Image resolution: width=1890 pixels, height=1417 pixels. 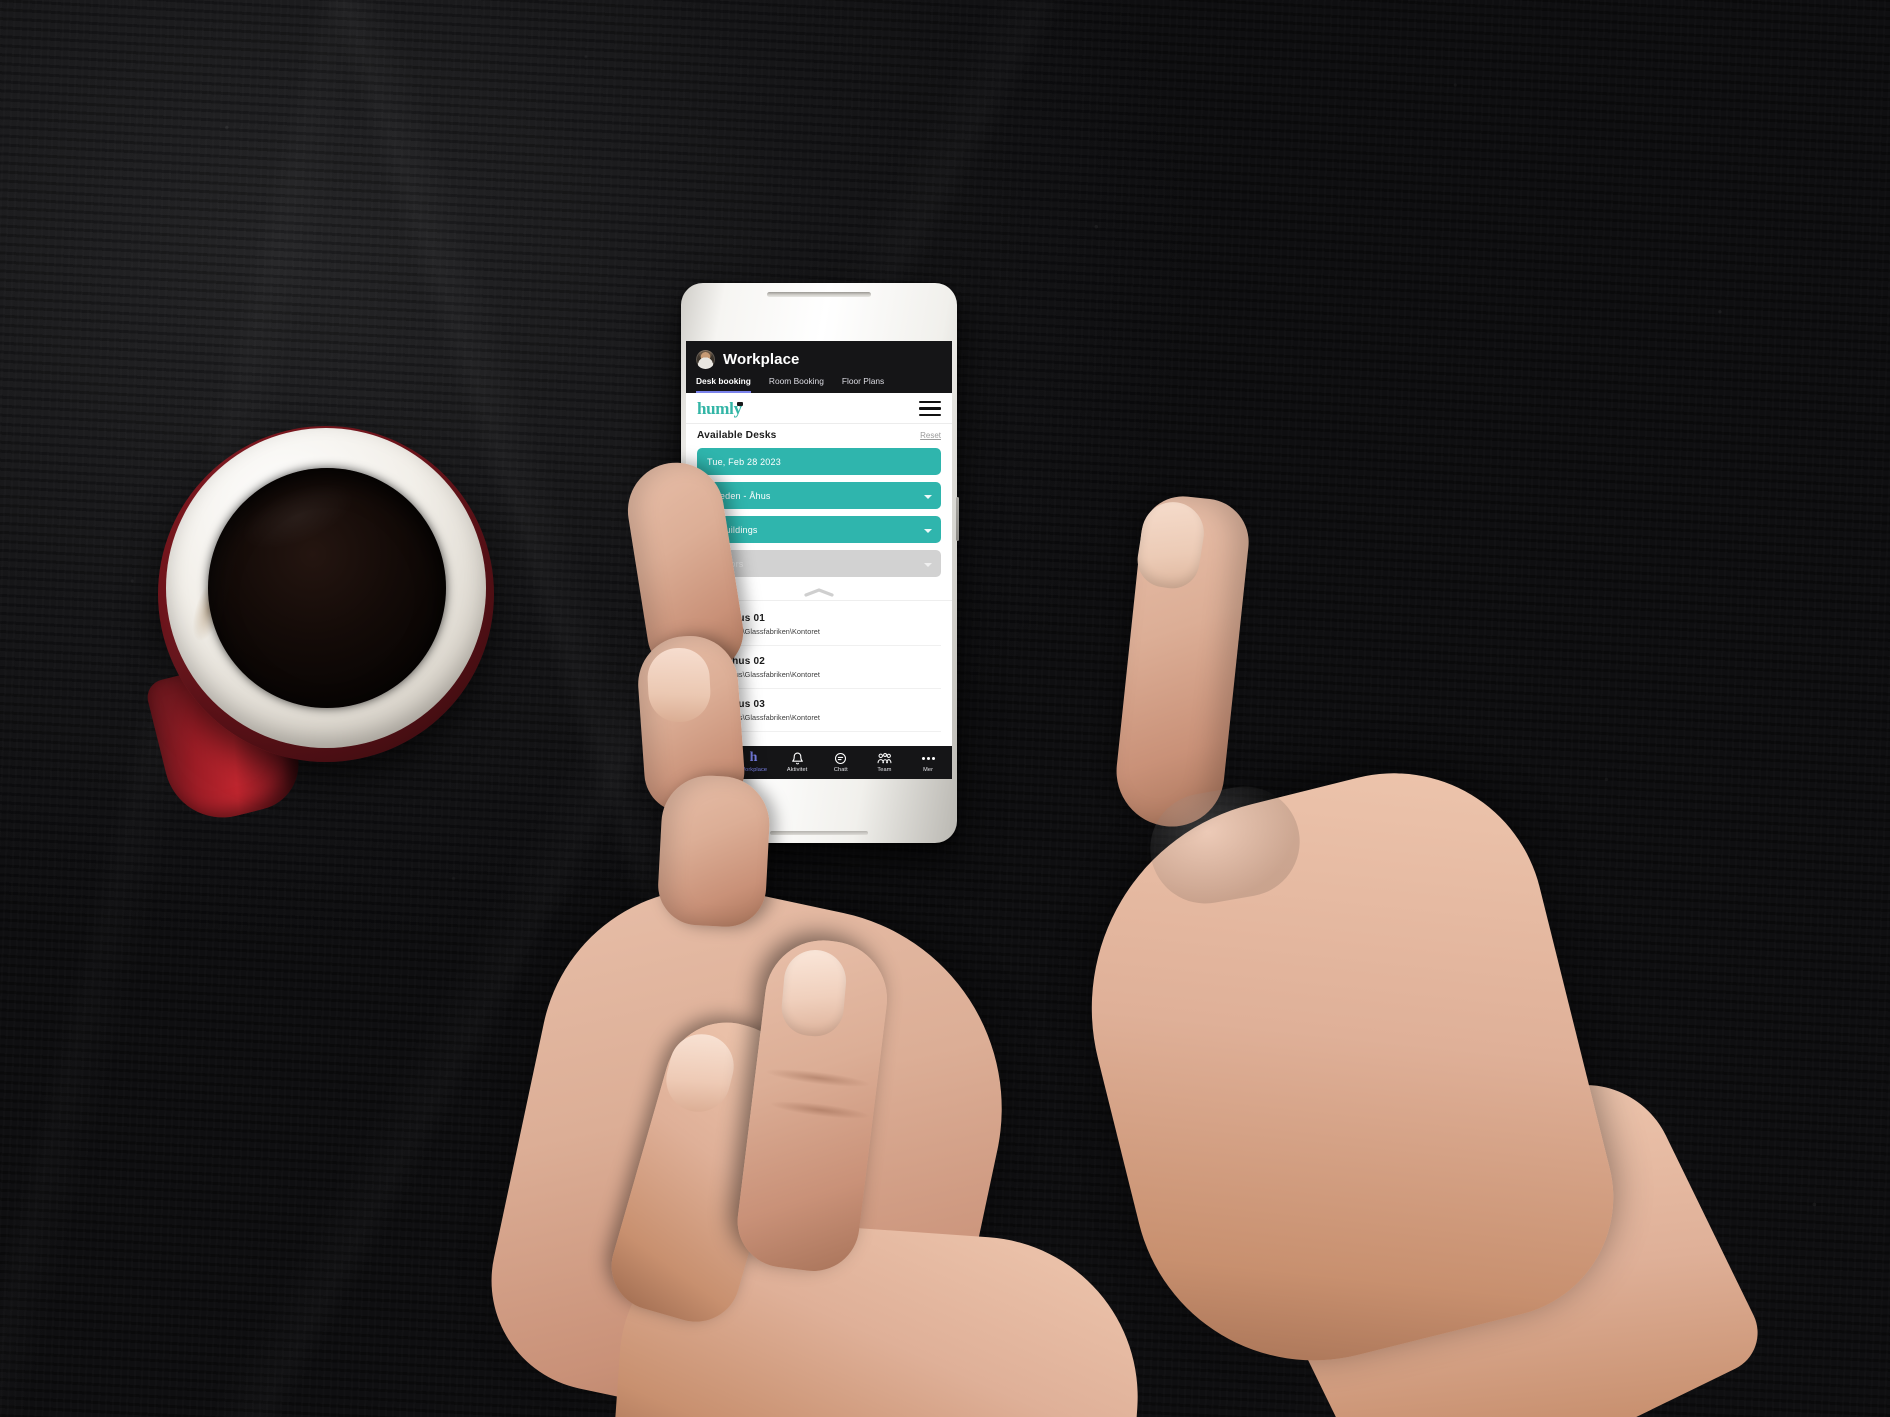 I want to click on pointing-index-finger-nail, so click(x=814, y=993).